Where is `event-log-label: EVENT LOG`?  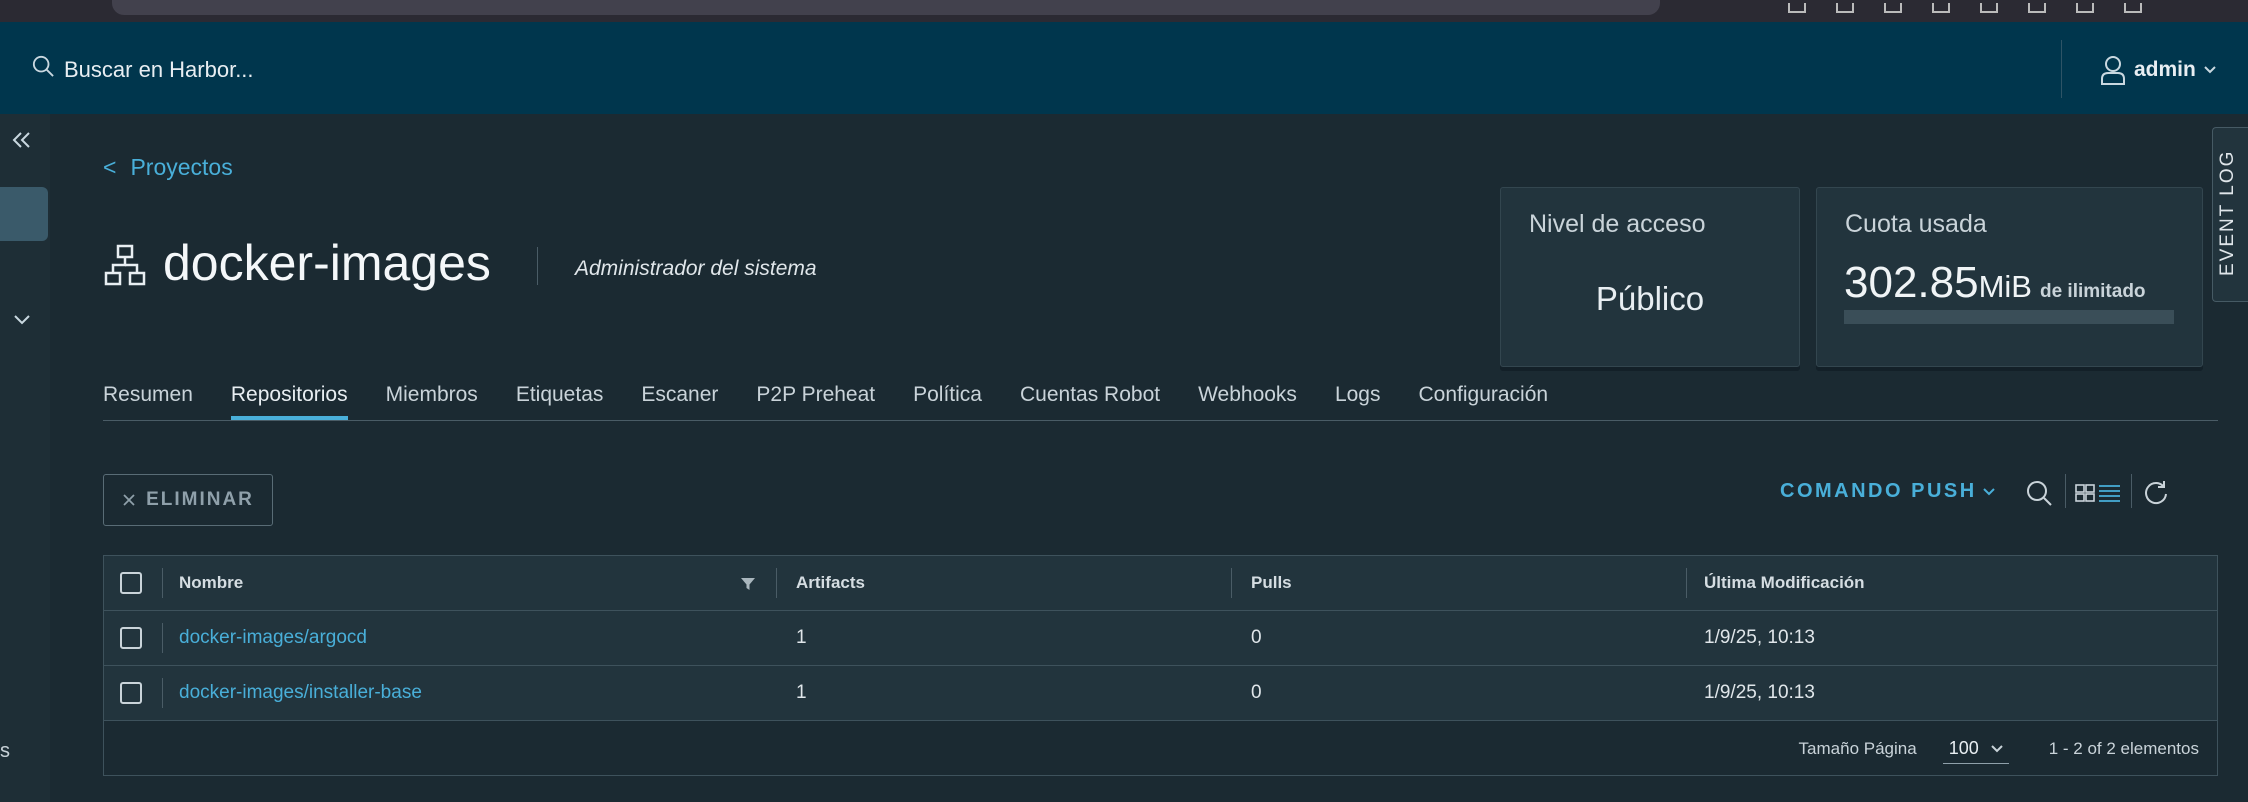
event-log-label: EVENT LOG is located at coordinates (2227, 212).